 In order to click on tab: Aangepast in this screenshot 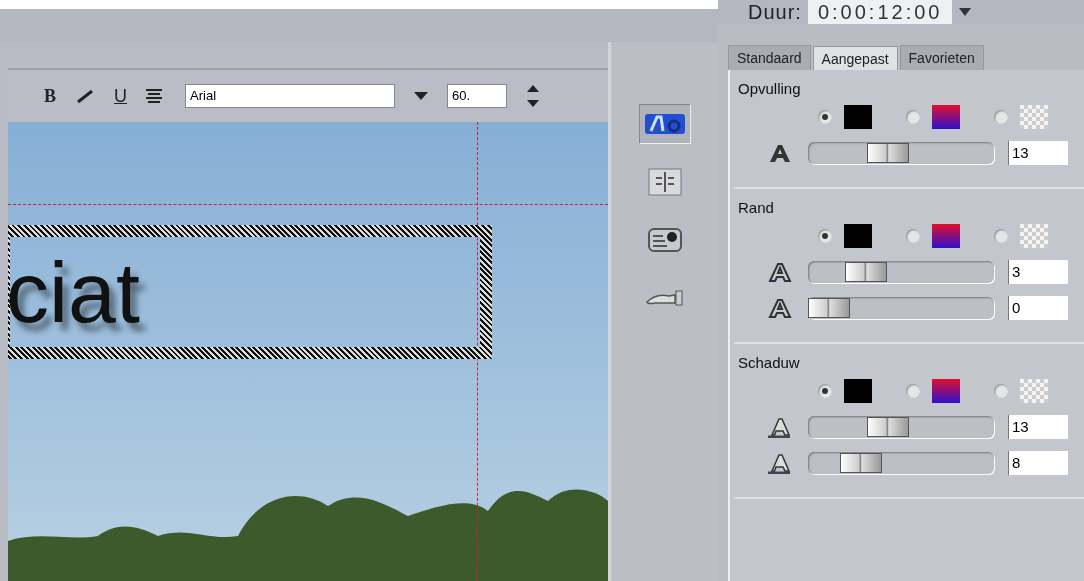, I will do `click(855, 58)`.